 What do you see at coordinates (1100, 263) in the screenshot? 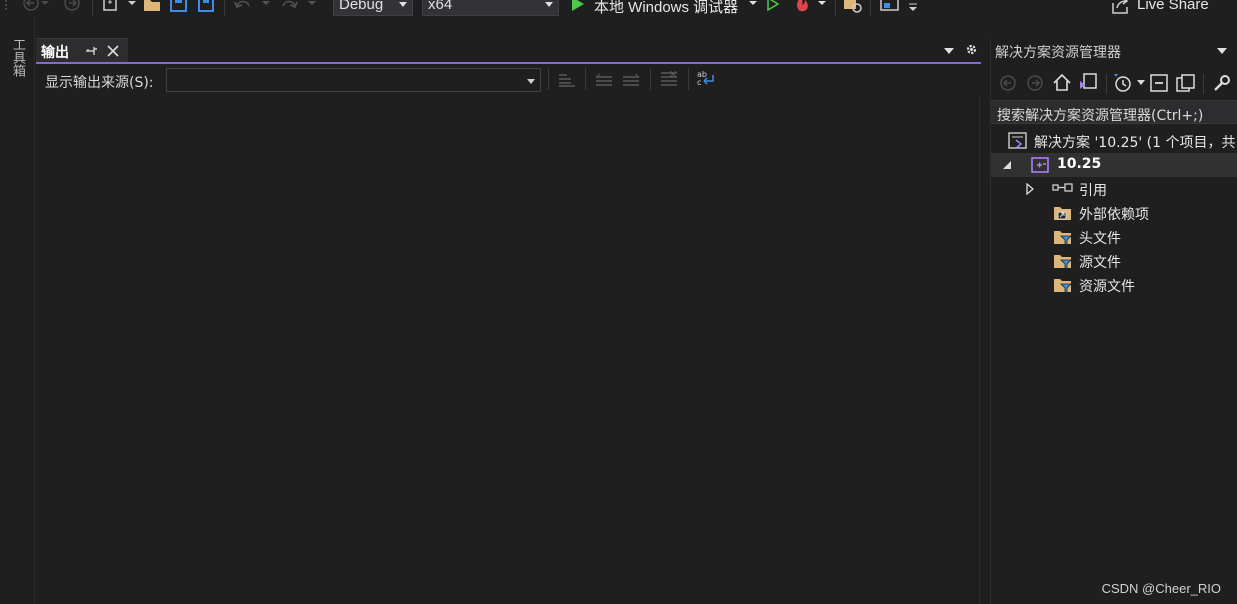
I see `tree-item-label: 源文件` at bounding box center [1100, 263].